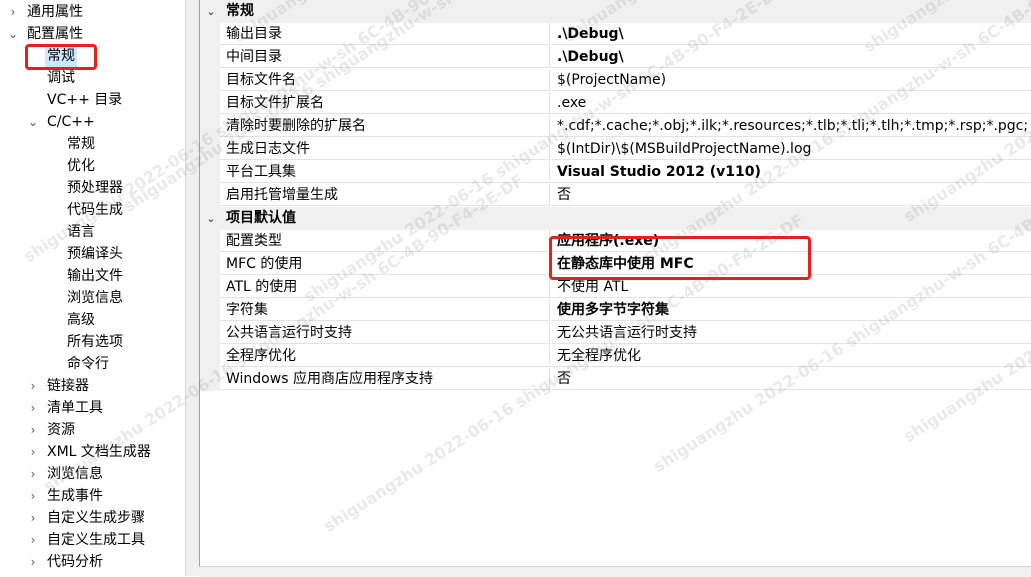  What do you see at coordinates (92, 430) in the screenshot?
I see `tree-item: › 资源` at bounding box center [92, 430].